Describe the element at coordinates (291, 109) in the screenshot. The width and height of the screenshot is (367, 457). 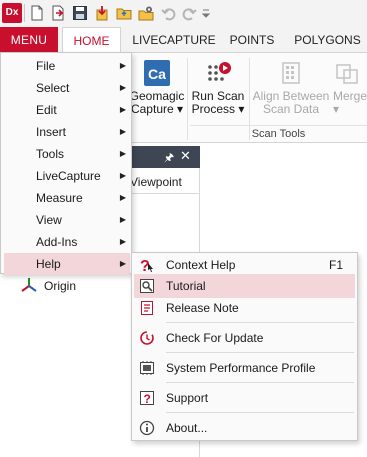
I see `align-label-2: Scan Data` at that location.